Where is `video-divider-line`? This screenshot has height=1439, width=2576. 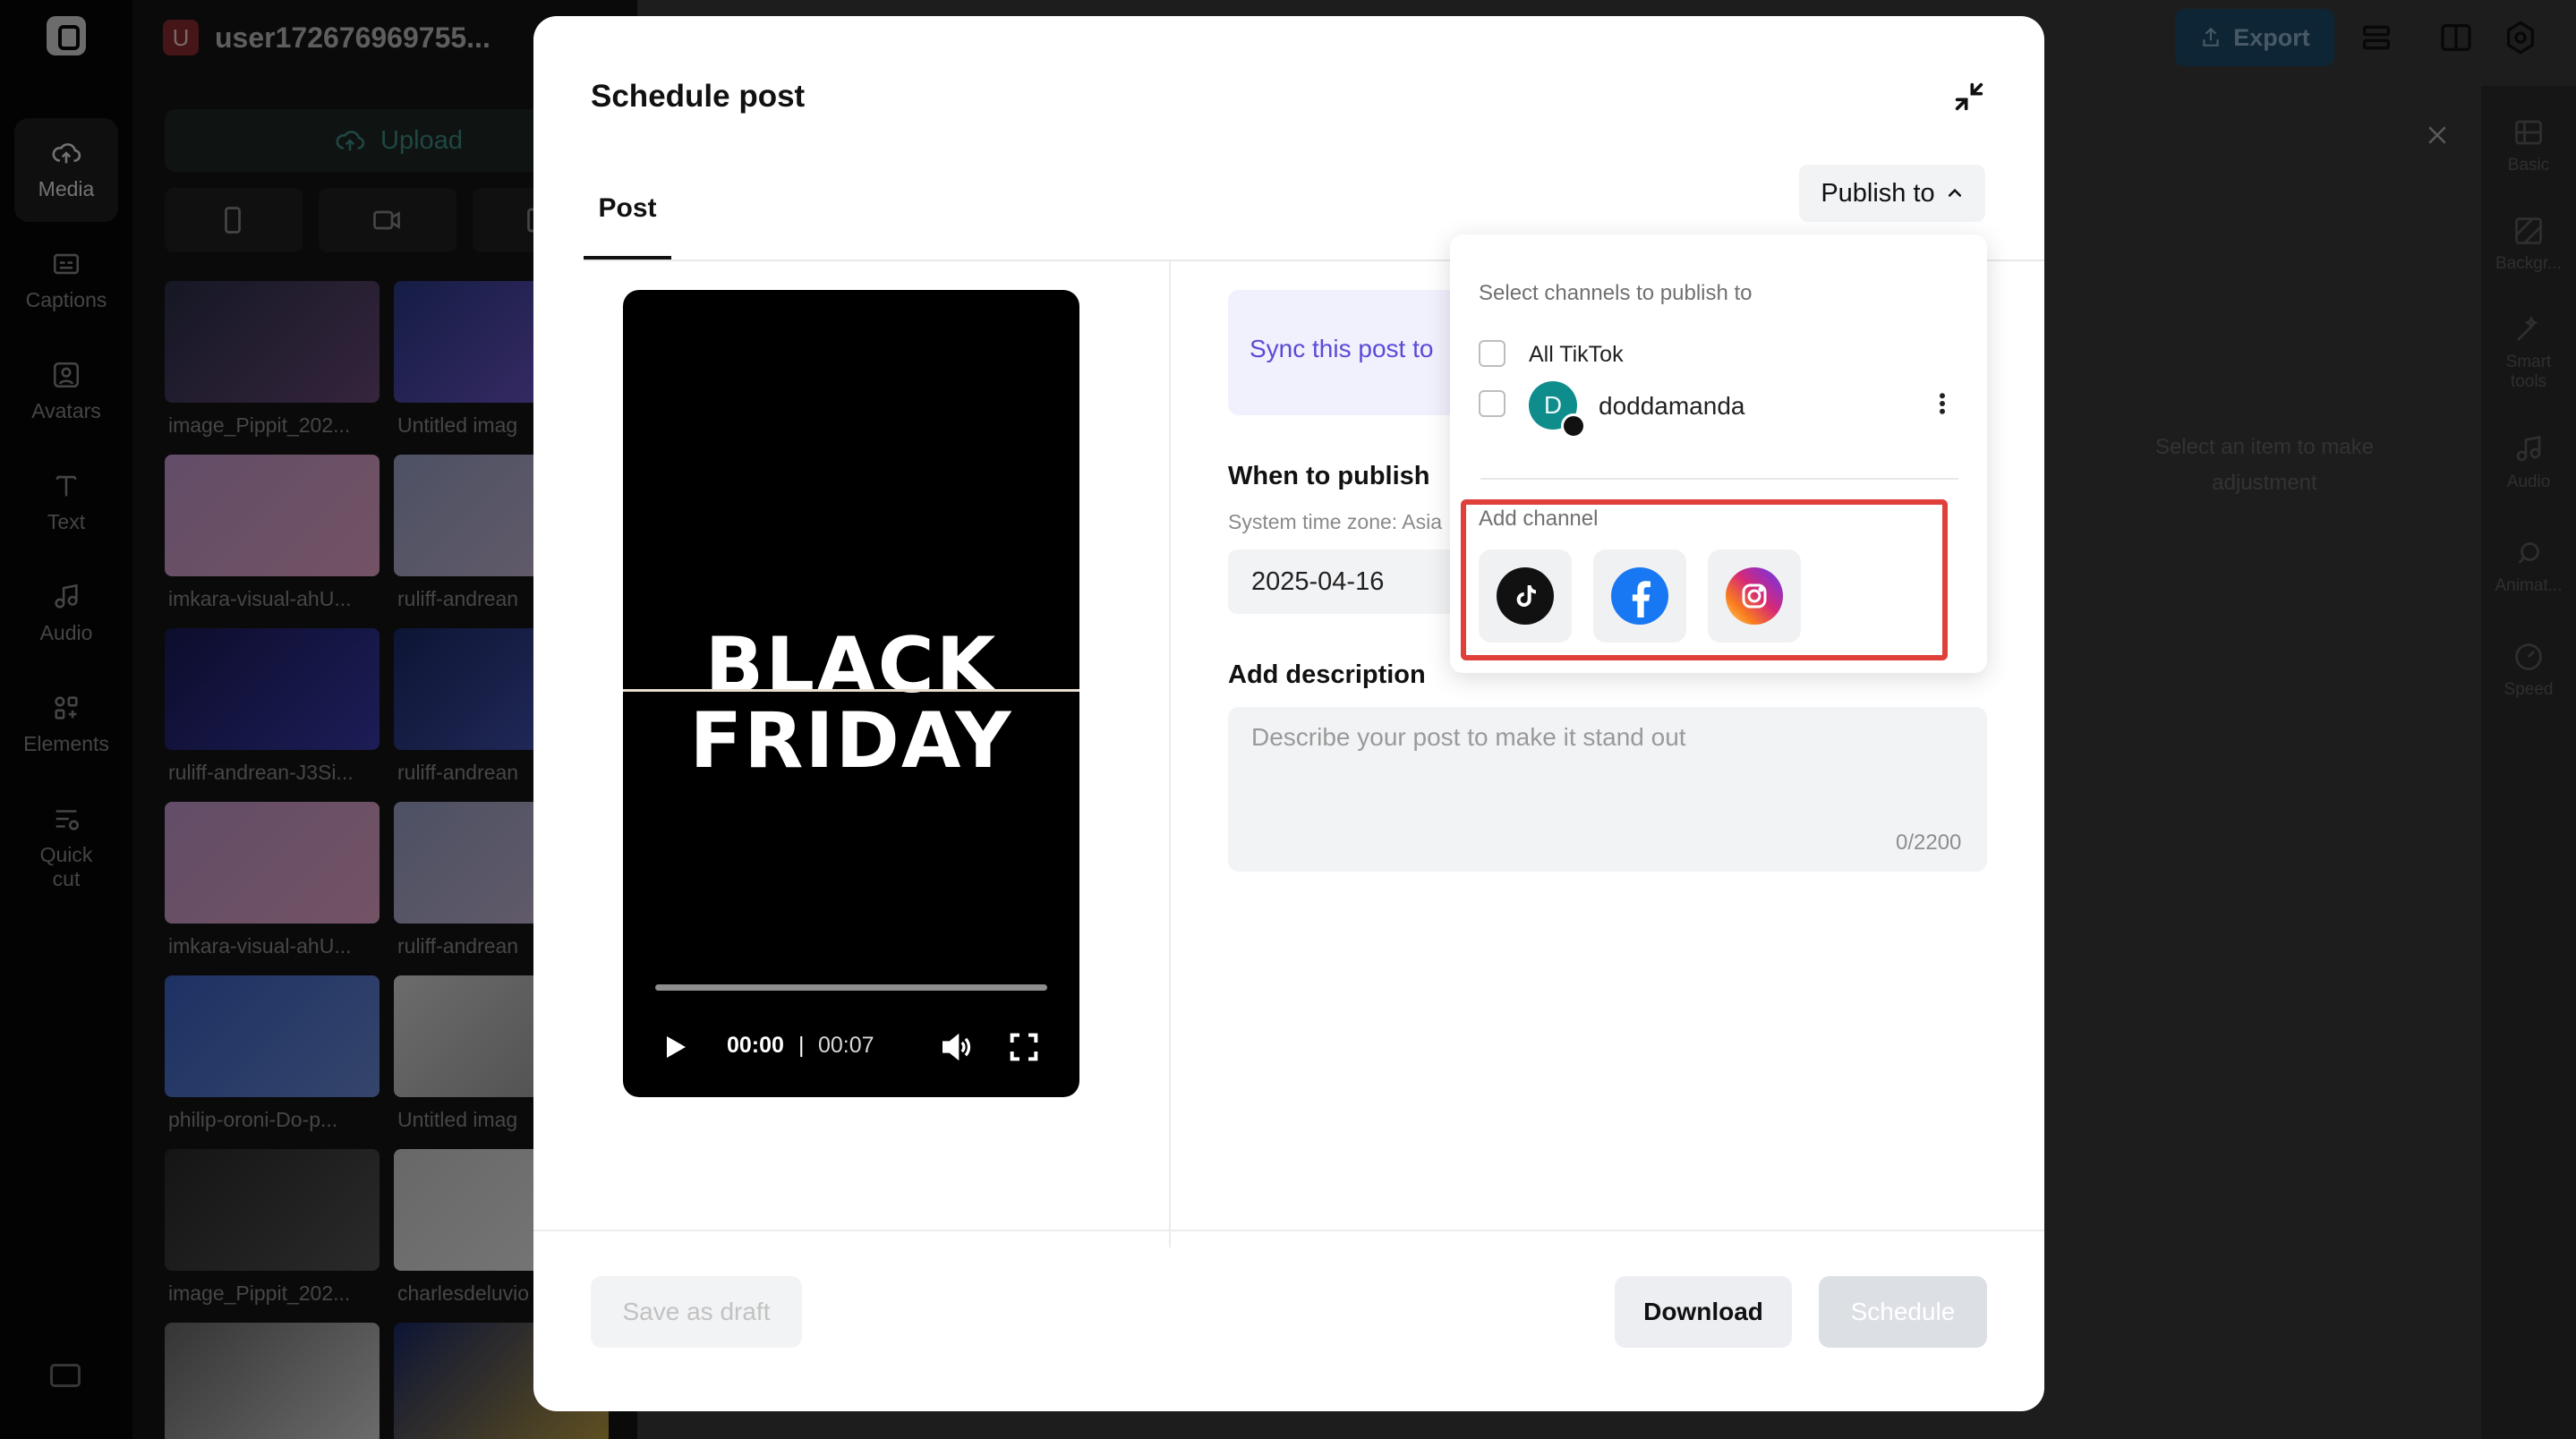
video-divider-line is located at coordinates (851, 690).